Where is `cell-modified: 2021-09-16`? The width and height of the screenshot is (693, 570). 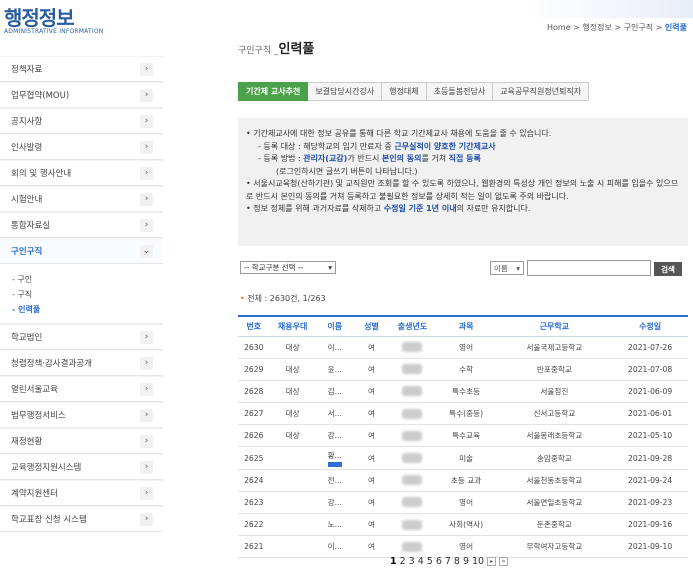 cell-modified: 2021-09-16 is located at coordinates (650, 525).